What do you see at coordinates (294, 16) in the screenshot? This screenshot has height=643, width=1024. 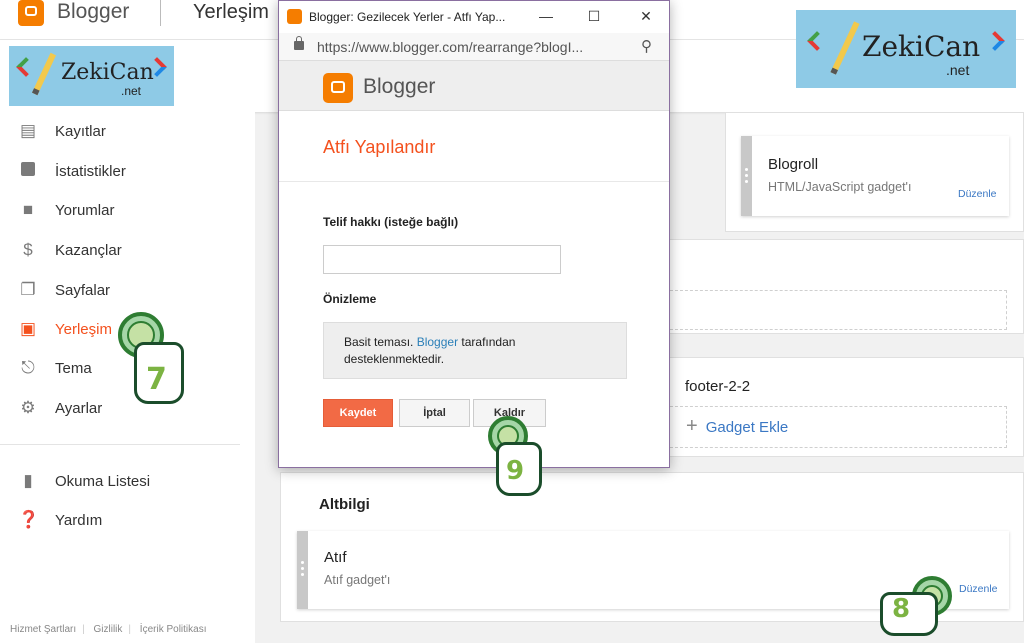 I see `blogger-favicon-icon` at bounding box center [294, 16].